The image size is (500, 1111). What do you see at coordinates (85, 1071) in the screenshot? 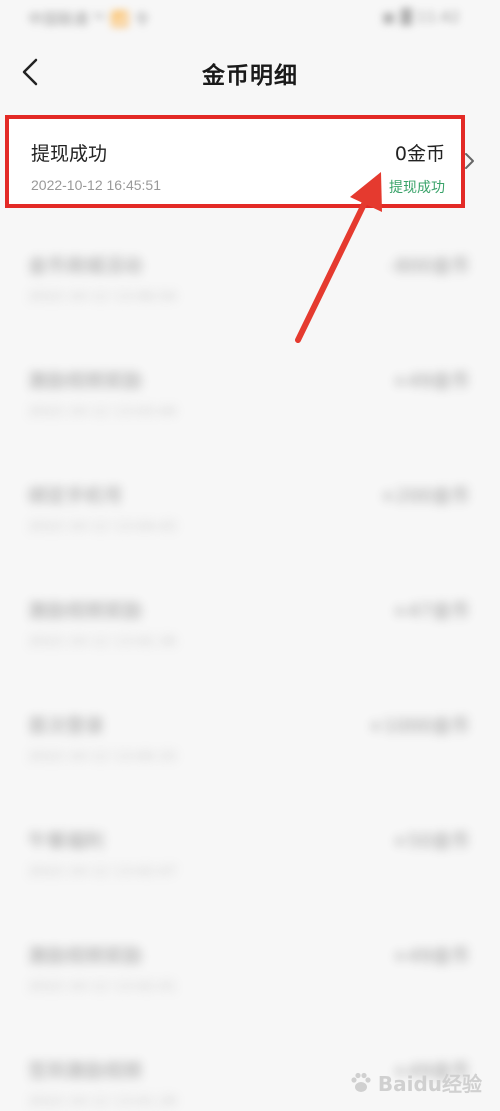
I see `record-name: 签到激励视频` at bounding box center [85, 1071].